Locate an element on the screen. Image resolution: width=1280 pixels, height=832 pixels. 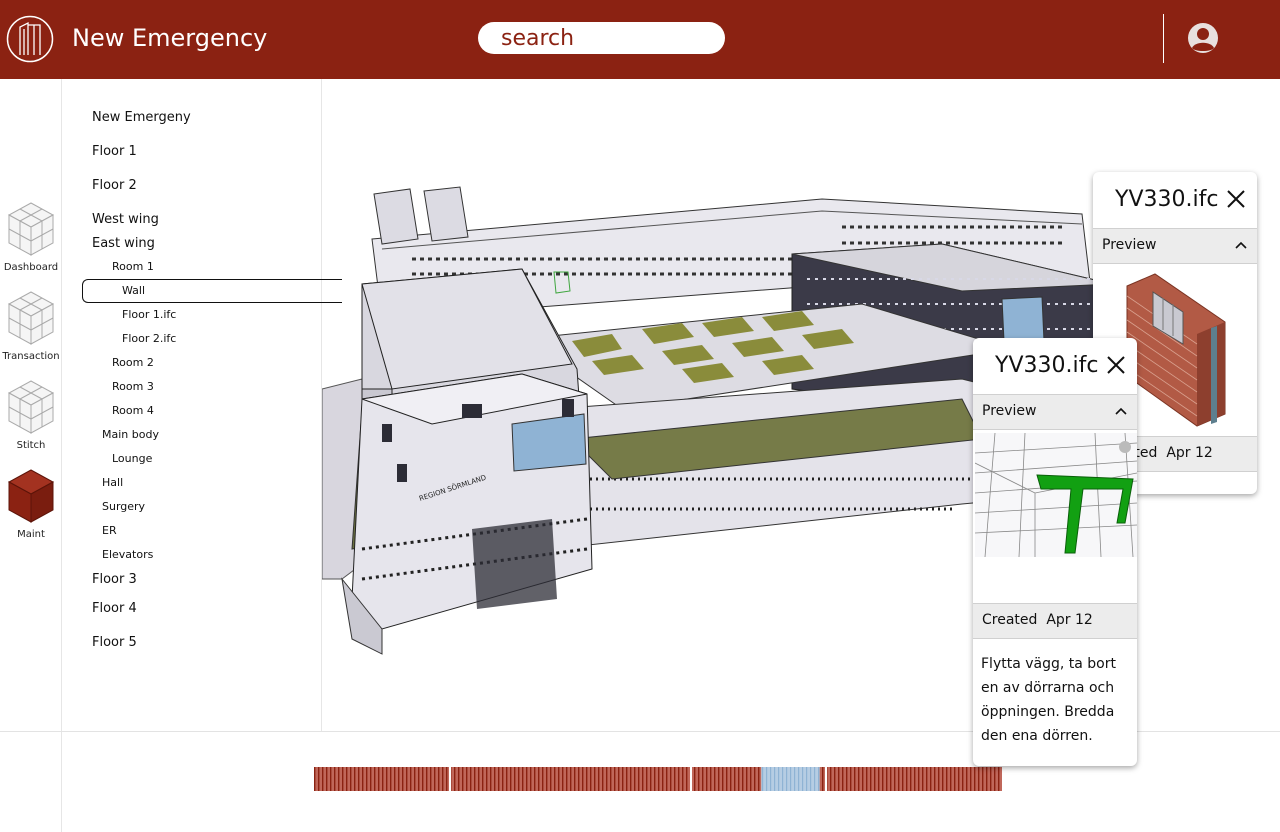
tree-item: Elevators is located at coordinates (127, 554).